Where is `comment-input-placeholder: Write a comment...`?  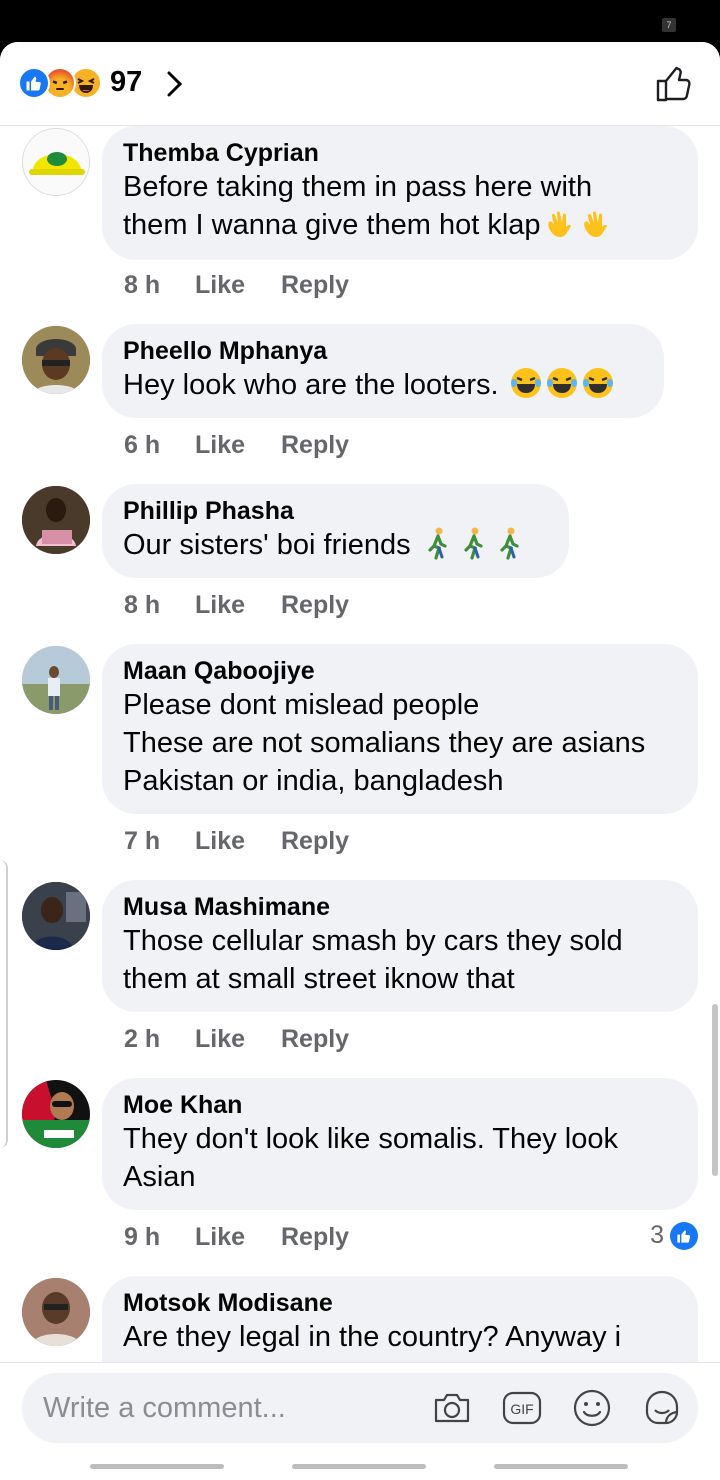
comment-input-placeholder: Write a comment... is located at coordinates (164, 1408).